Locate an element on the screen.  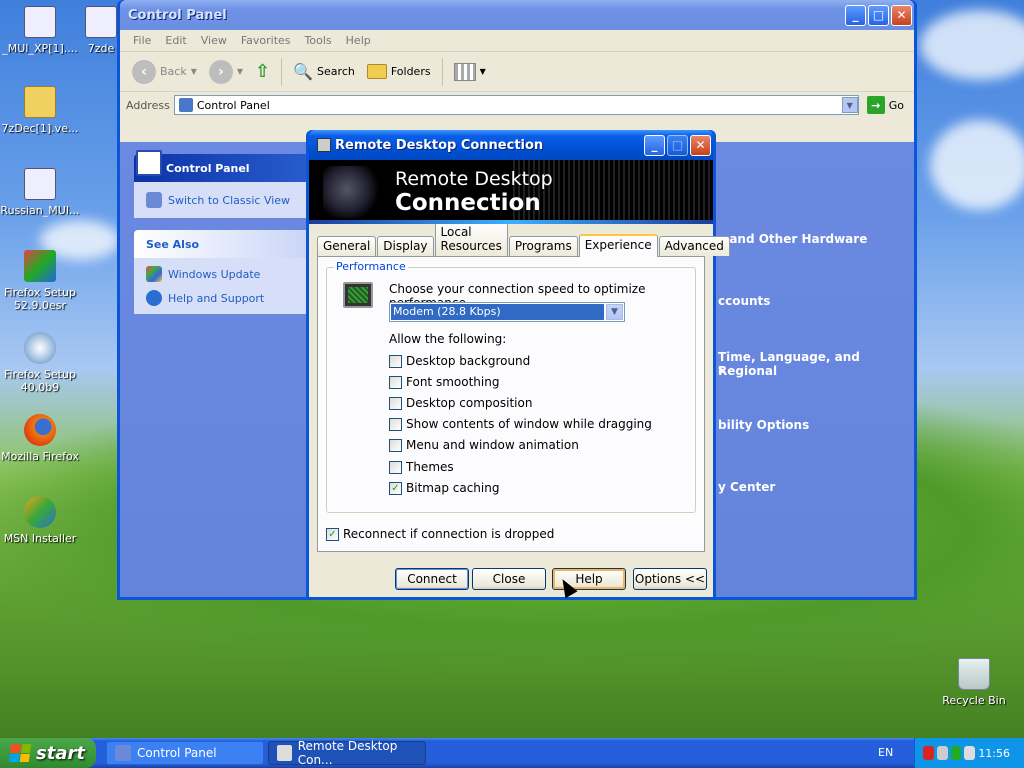
menu-edit: Edit is located at coordinates (175, 40).